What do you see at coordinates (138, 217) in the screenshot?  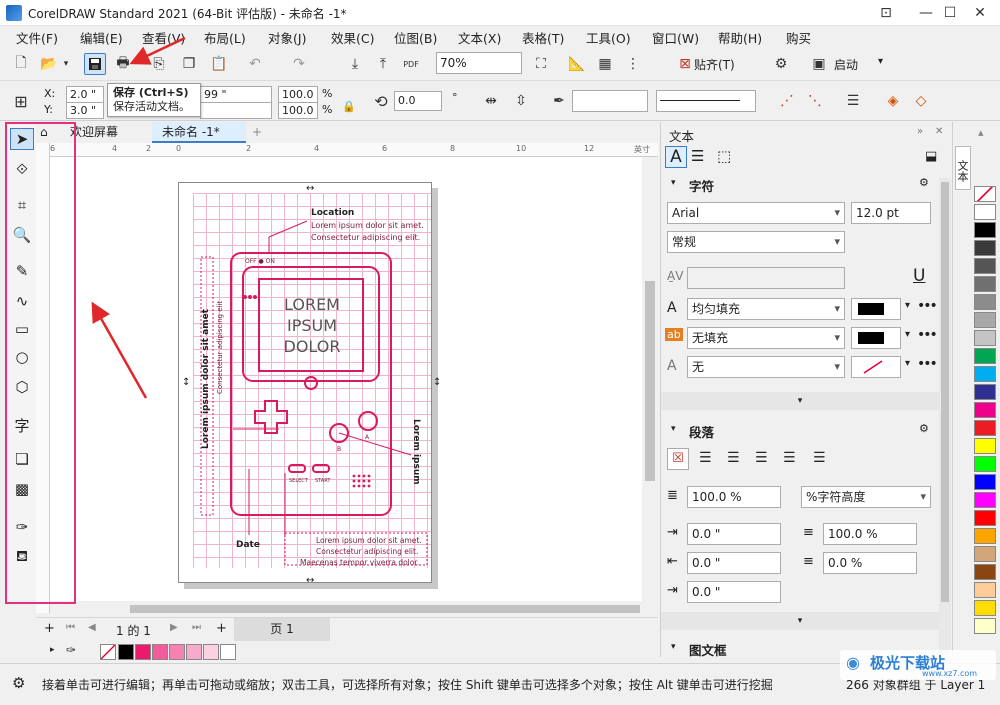 I see `annotation-arrows` at bounding box center [138, 217].